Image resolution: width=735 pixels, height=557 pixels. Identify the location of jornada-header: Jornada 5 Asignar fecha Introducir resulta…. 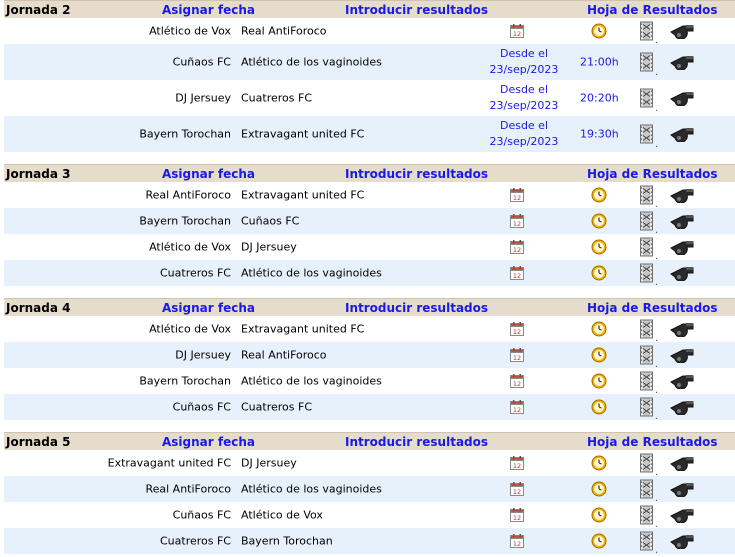
(369, 441).